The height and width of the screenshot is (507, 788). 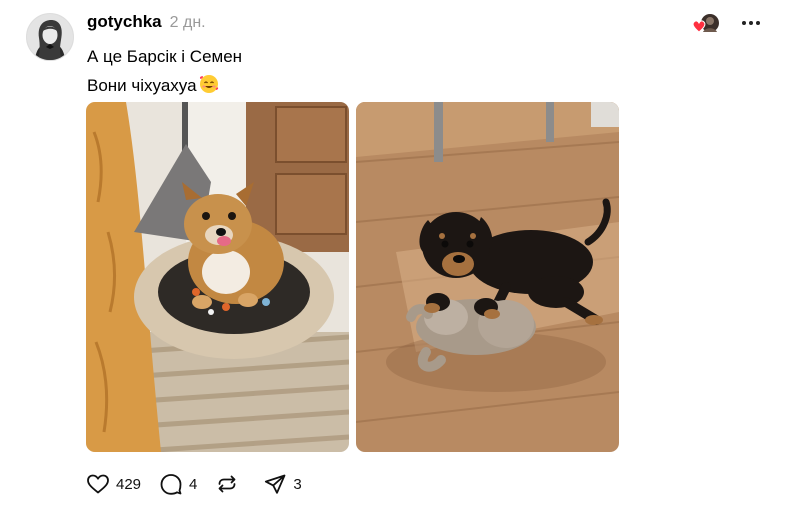 I want to click on username-link: gotychka, so click(x=124, y=22).